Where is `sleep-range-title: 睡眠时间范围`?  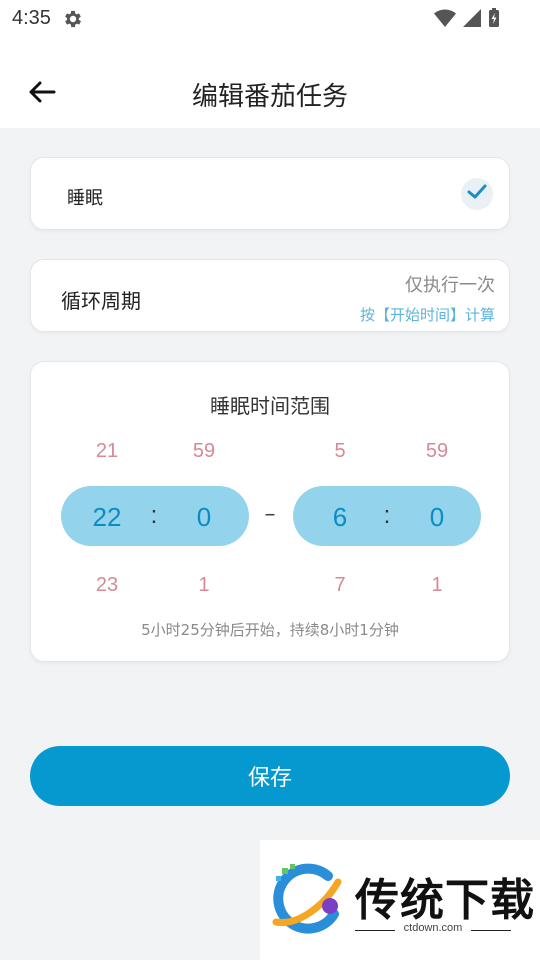 sleep-range-title: 睡眠时间范围 is located at coordinates (270, 406).